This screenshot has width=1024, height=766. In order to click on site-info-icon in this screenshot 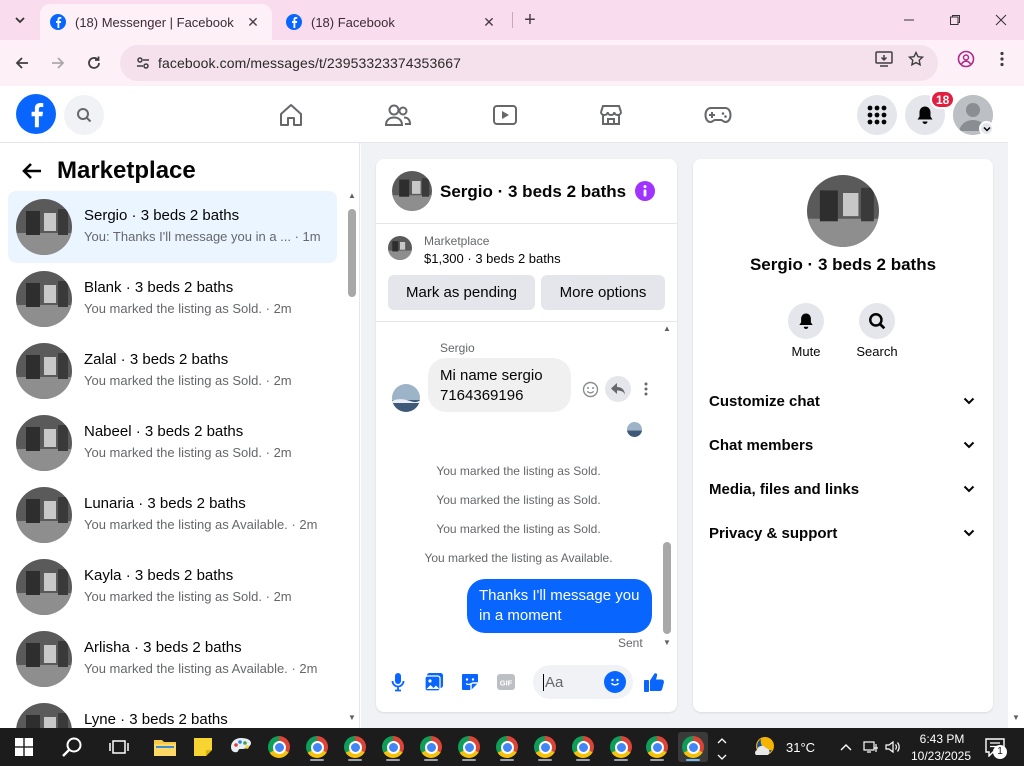, I will do `click(143, 63)`.